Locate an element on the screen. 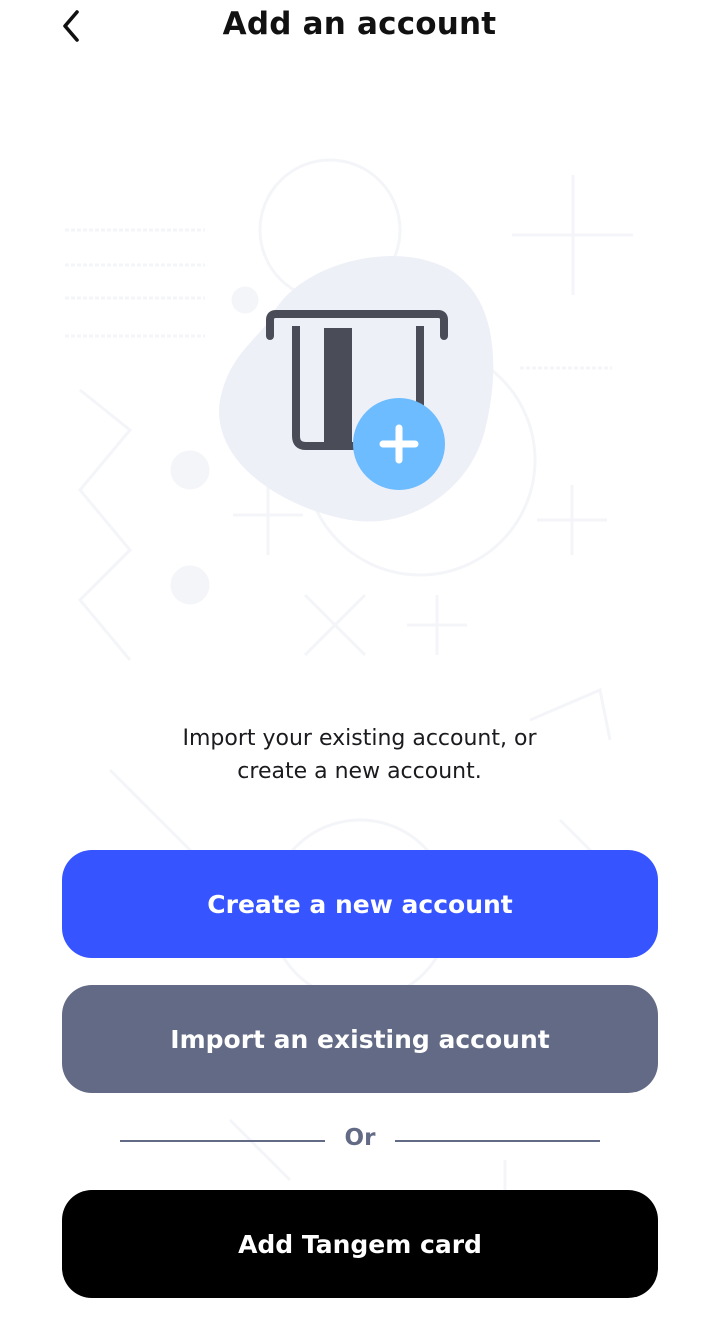  create-account-button: Create a new account is located at coordinates (360, 904).